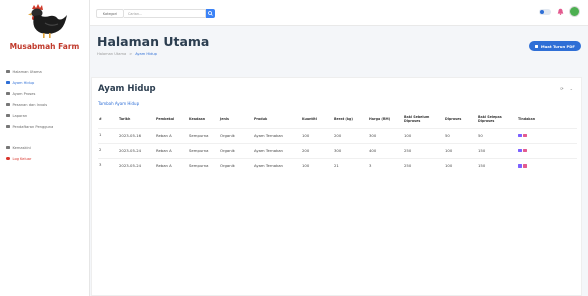  Describe the element at coordinates (557, 46) in the screenshot. I see `download-pdf-label: Muat Turun PDF` at that location.